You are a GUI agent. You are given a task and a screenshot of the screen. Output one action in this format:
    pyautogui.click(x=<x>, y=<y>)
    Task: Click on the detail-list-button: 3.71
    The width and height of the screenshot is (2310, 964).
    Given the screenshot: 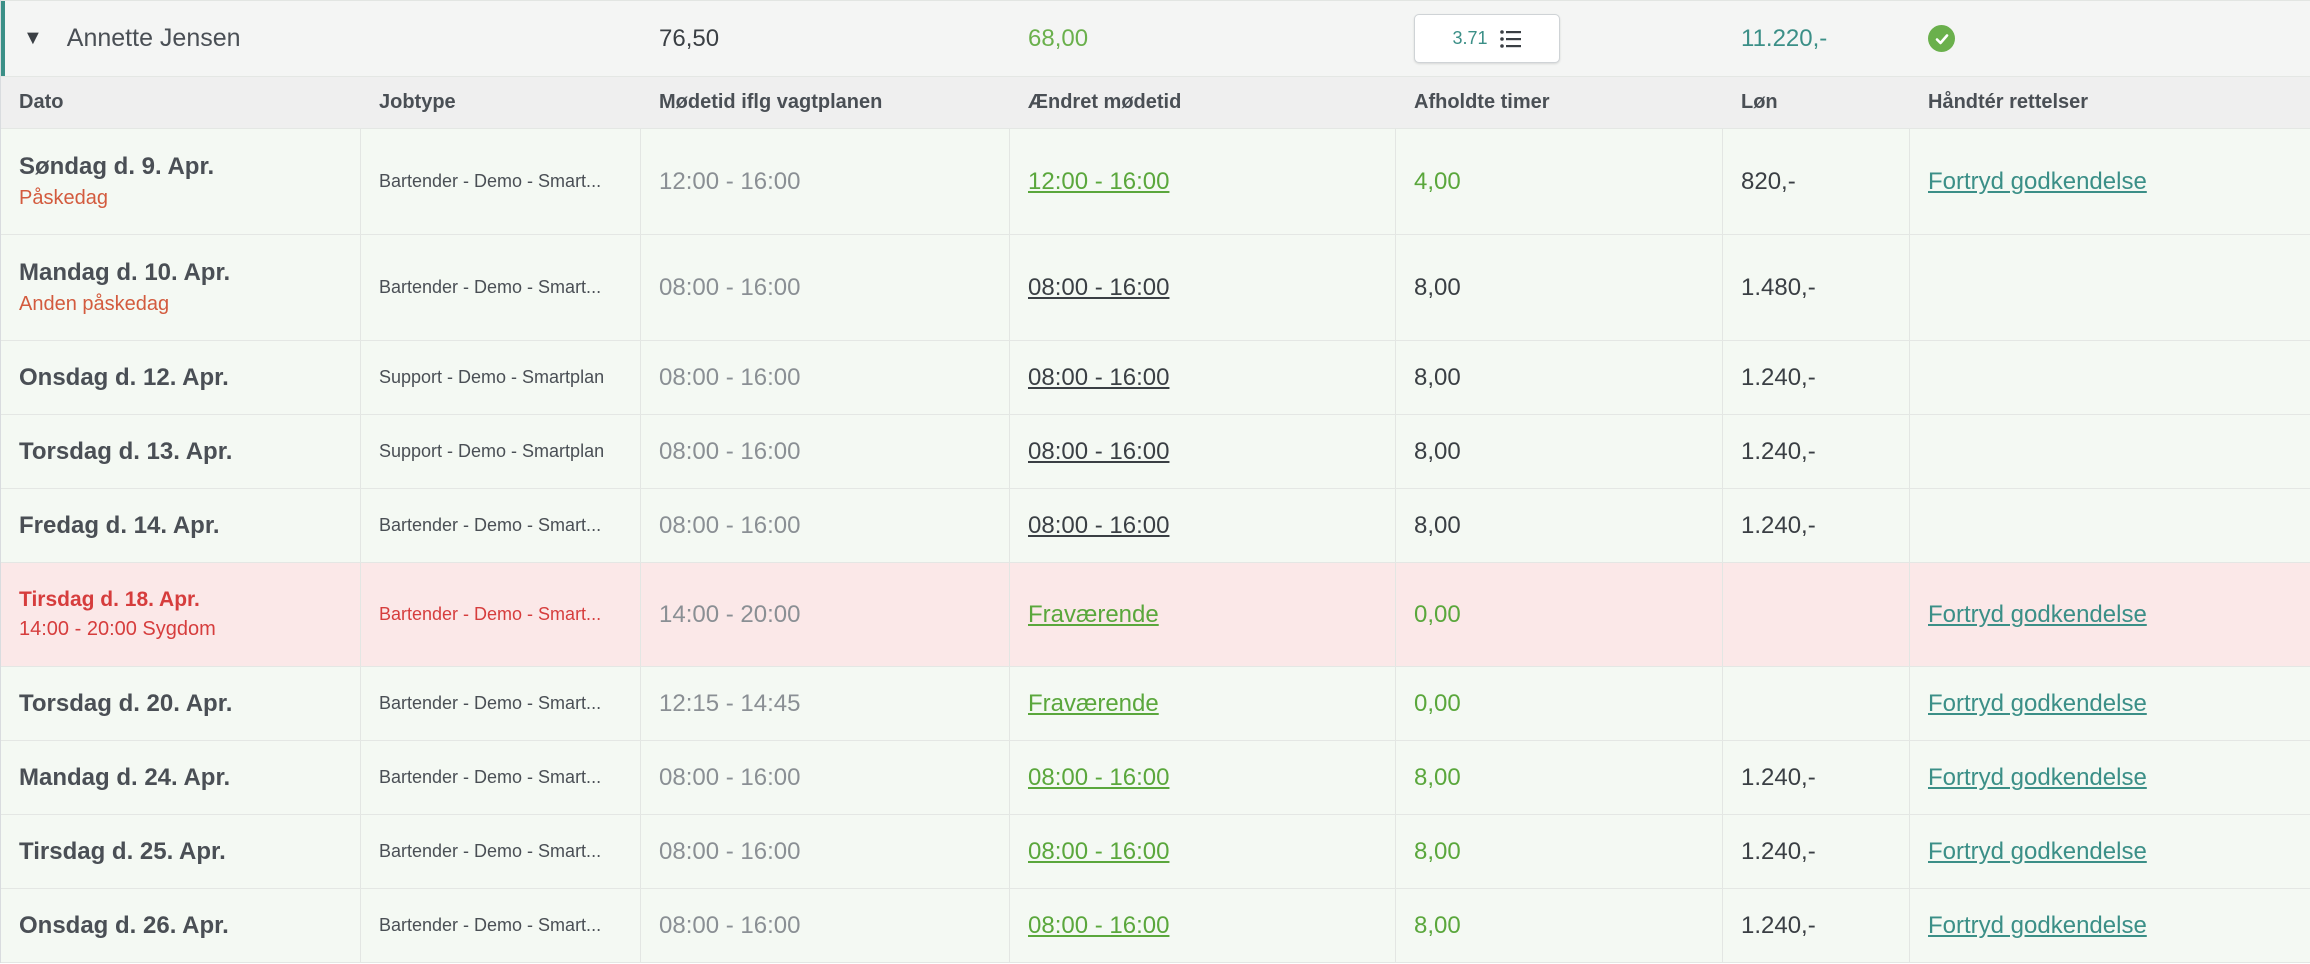 What is the action you would take?
    pyautogui.click(x=1487, y=38)
    